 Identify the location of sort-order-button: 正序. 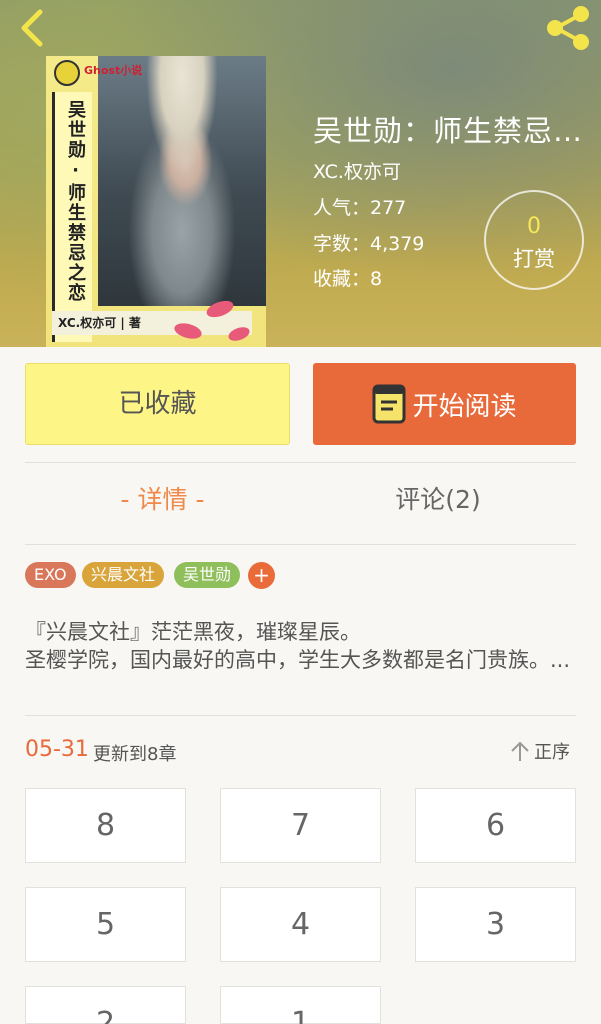
(540, 751).